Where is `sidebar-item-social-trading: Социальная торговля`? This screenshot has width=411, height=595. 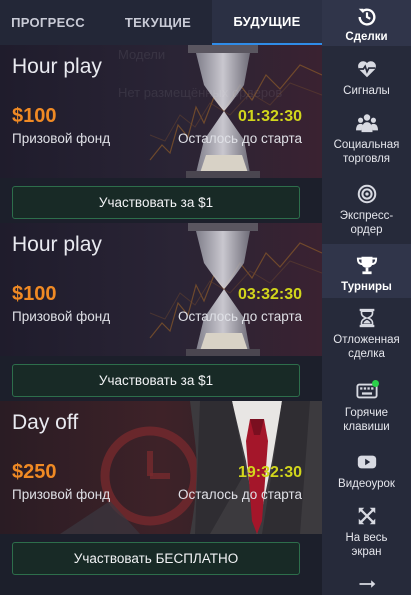
sidebar-item-social-trading: Социальная торговля is located at coordinates (366, 139).